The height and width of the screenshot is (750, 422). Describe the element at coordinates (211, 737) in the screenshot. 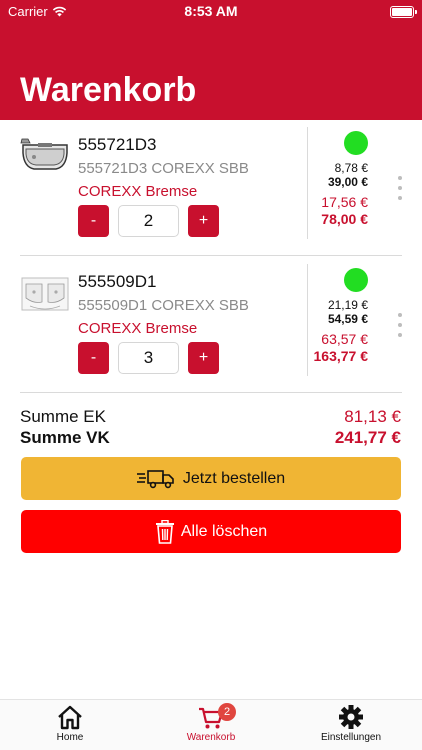

I see `tab-cart-label: Warenkorb` at that location.